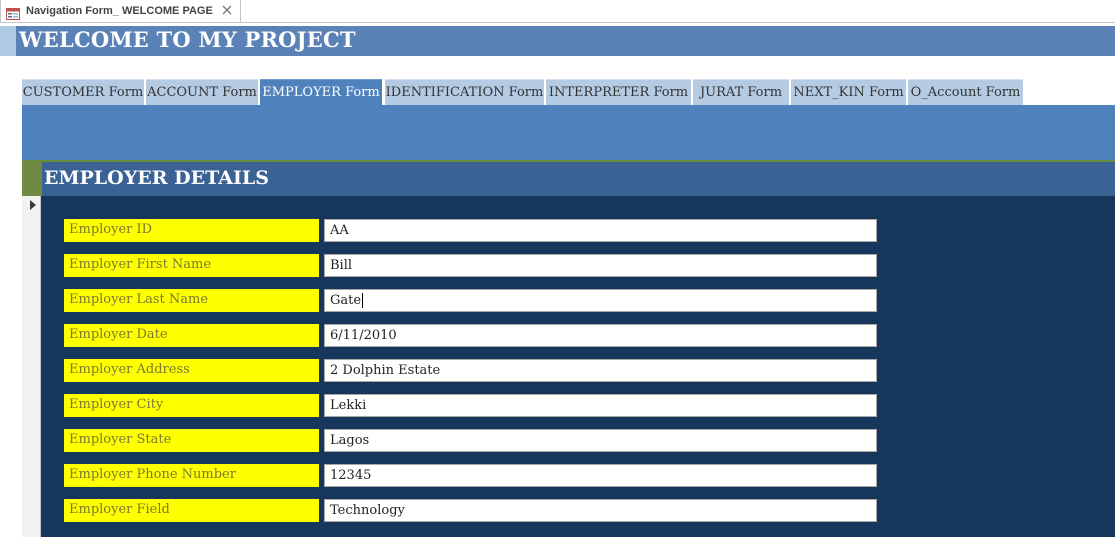 This screenshot has height=537, width=1115. What do you see at coordinates (568, 178) in the screenshot?
I see `subform-header: EMPLOYER DETAILS` at bounding box center [568, 178].